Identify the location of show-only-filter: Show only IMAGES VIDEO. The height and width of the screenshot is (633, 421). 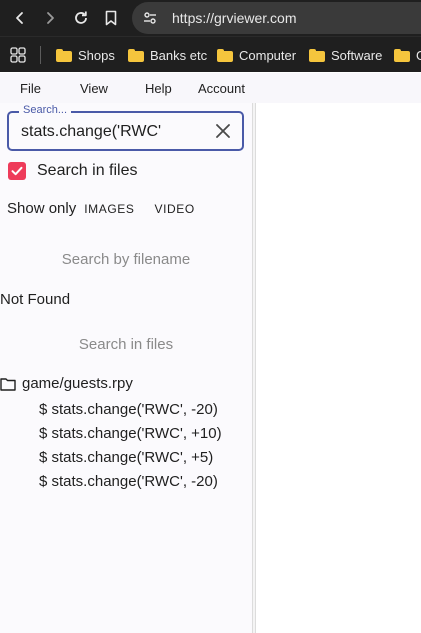
(101, 208).